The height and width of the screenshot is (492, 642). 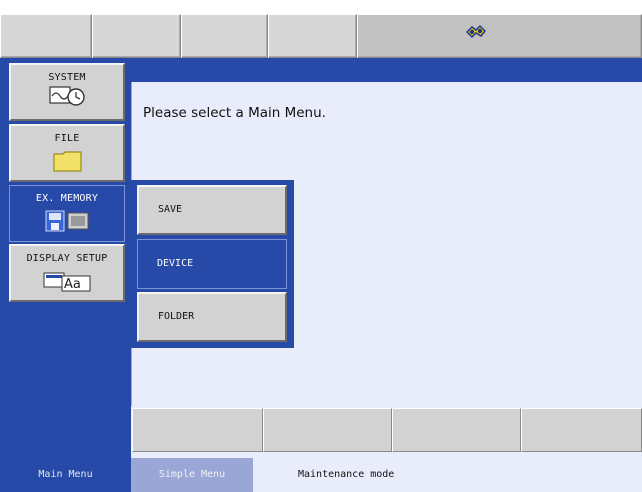 What do you see at coordinates (386, 70) in the screenshot?
I see `content-header` at bounding box center [386, 70].